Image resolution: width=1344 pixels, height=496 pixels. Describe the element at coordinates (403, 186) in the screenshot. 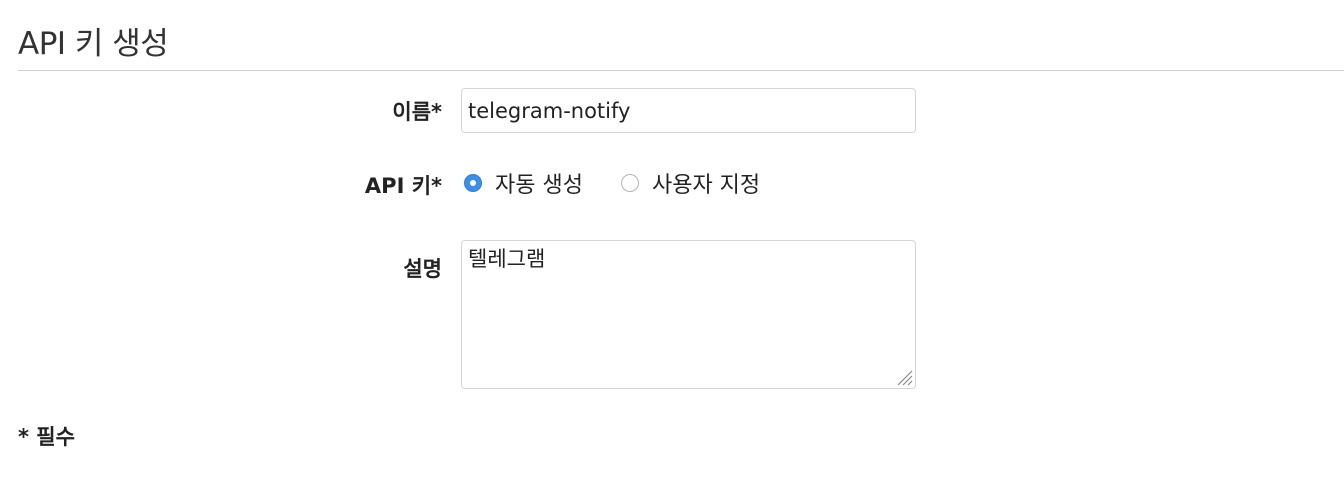

I see `api-key-label: API 키*` at that location.